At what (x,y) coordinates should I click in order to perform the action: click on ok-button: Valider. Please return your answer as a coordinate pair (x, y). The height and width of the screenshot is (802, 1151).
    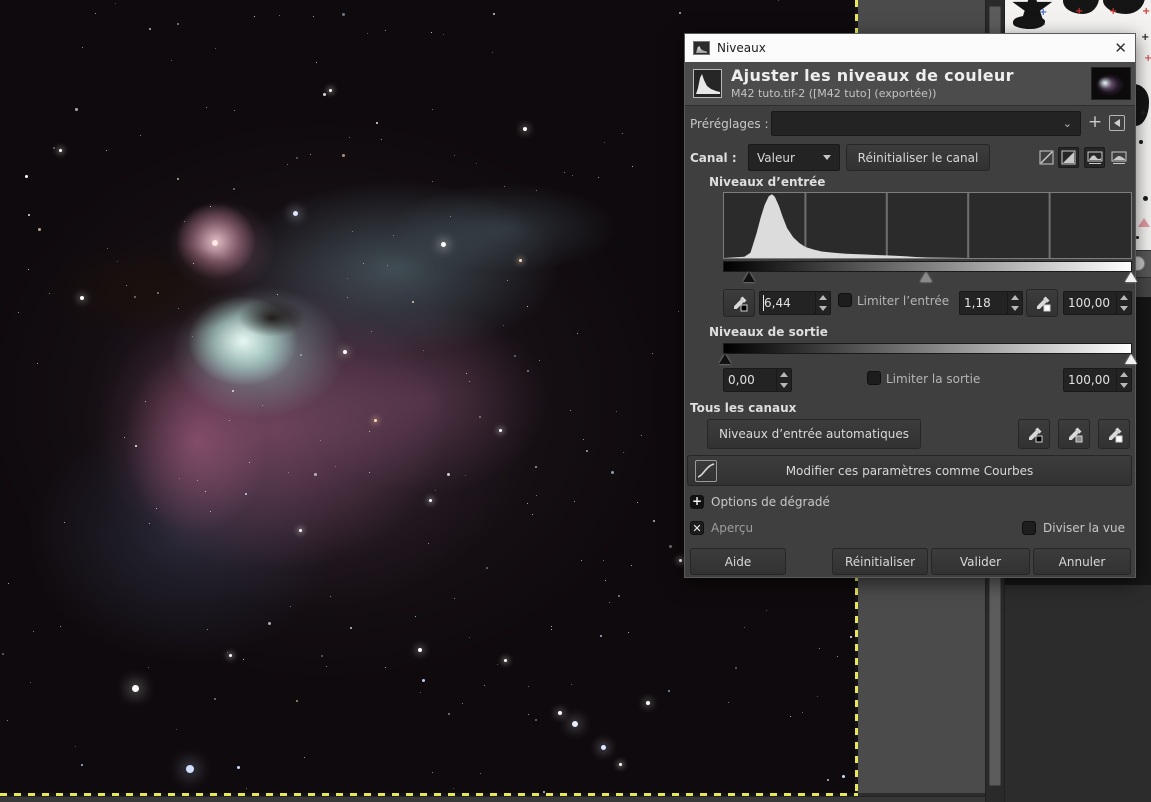
    Looking at the image, I should click on (980, 561).